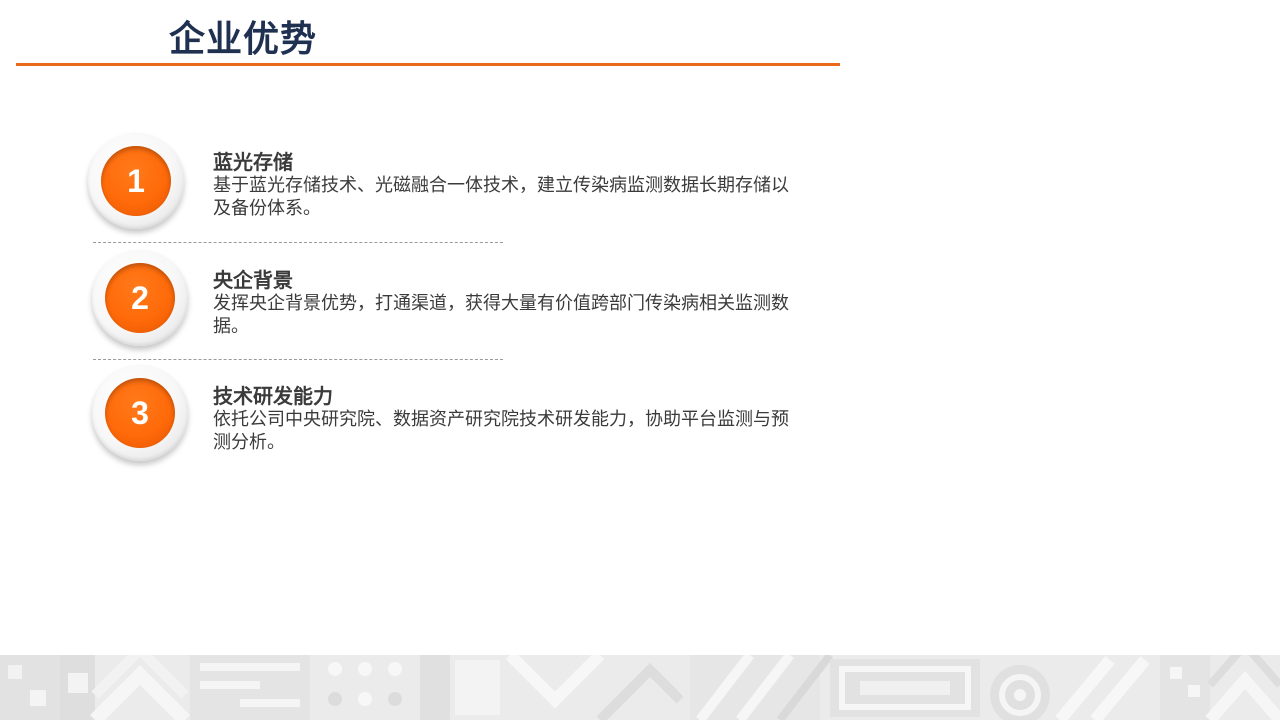 This screenshot has height=720, width=1280. What do you see at coordinates (253, 162) in the screenshot?
I see `item-heading: 蓝光存储` at bounding box center [253, 162].